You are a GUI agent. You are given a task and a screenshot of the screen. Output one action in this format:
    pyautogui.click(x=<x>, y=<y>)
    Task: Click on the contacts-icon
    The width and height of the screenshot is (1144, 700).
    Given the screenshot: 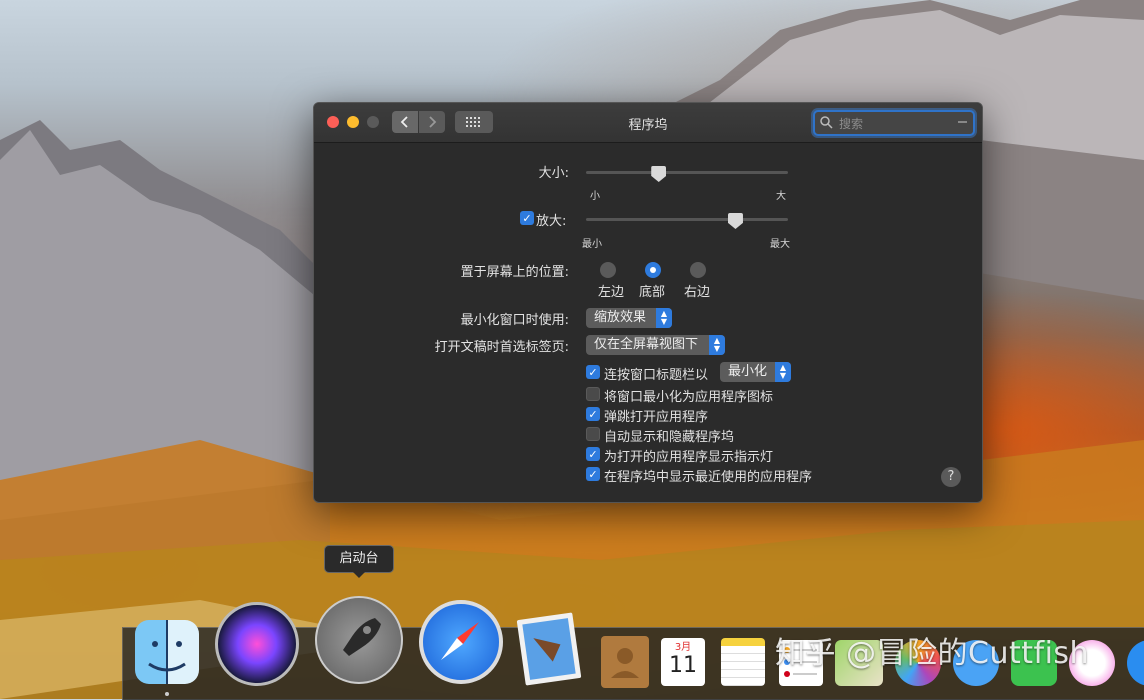 What is the action you would take?
    pyautogui.click(x=625, y=662)
    